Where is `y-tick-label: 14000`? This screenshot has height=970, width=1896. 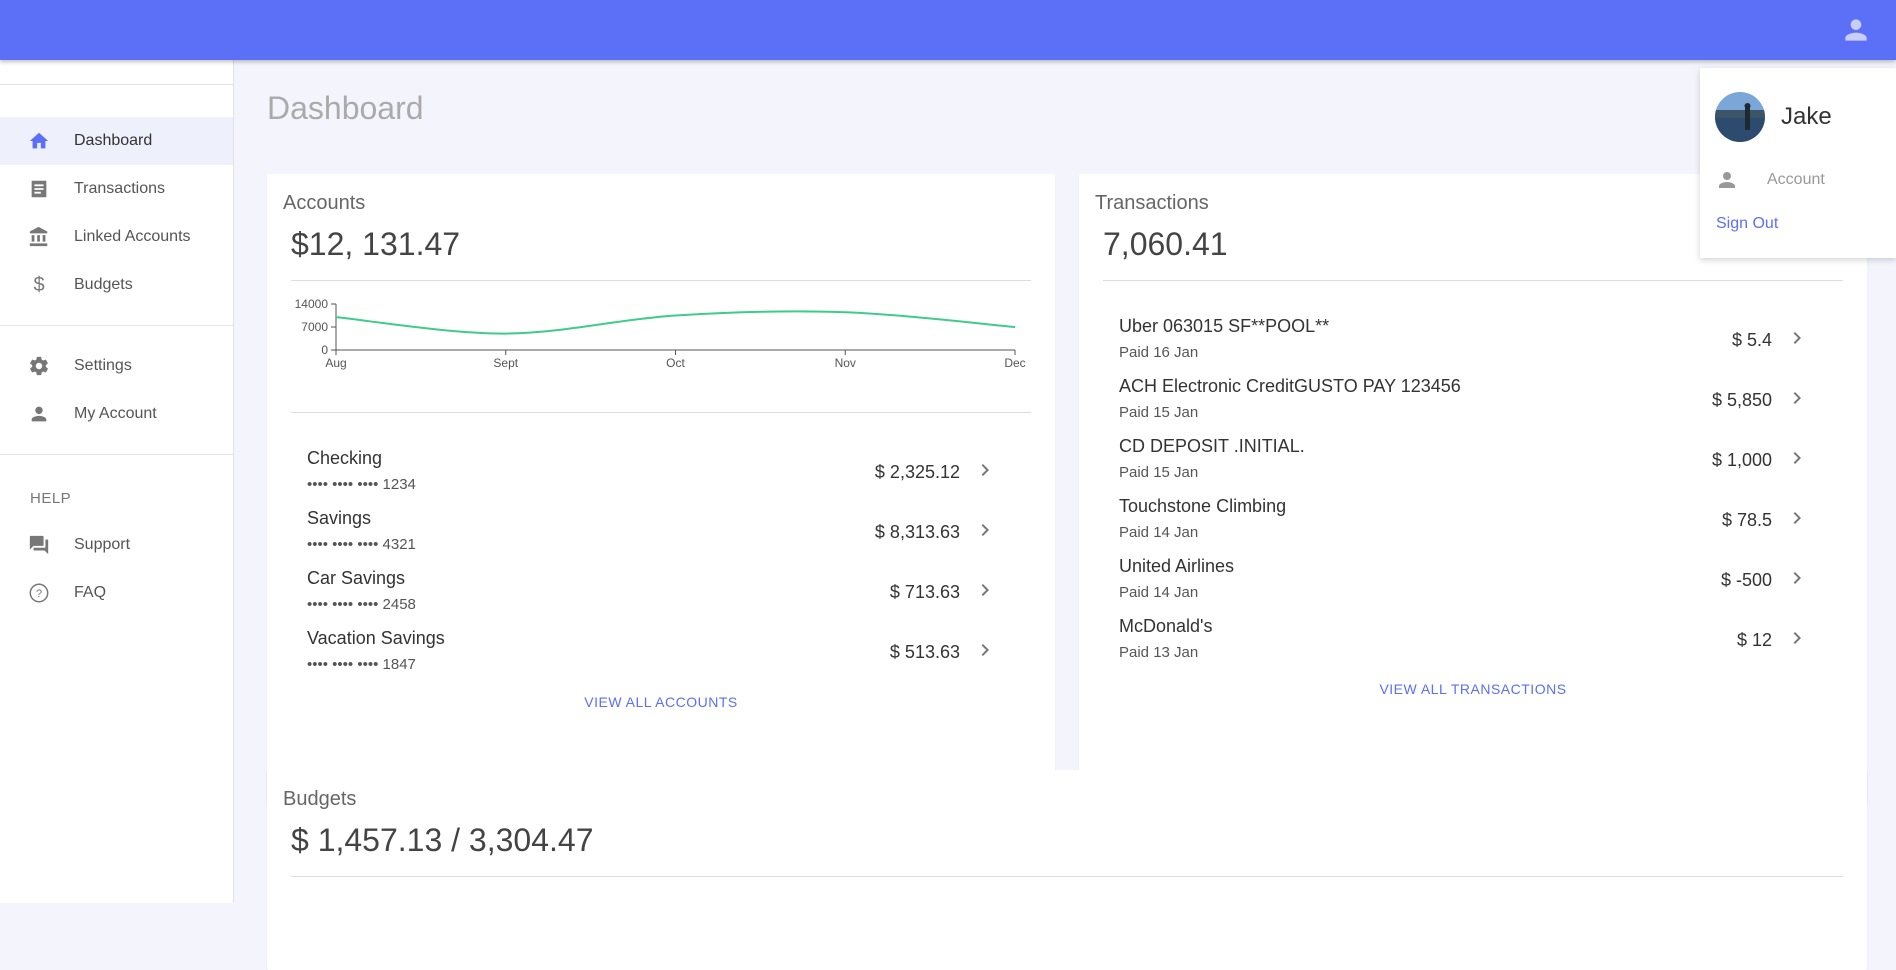
y-tick-label: 14000 is located at coordinates (312, 304).